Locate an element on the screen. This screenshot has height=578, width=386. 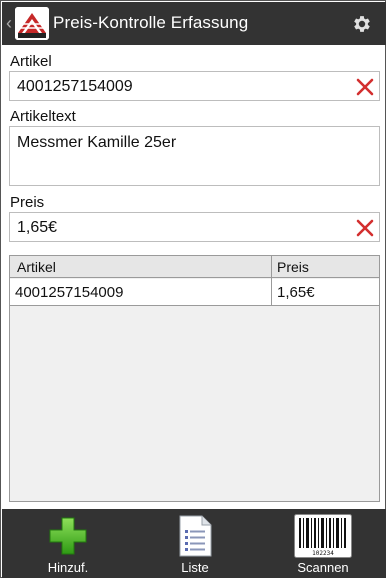
column-header-preis: Preis is located at coordinates (293, 267).